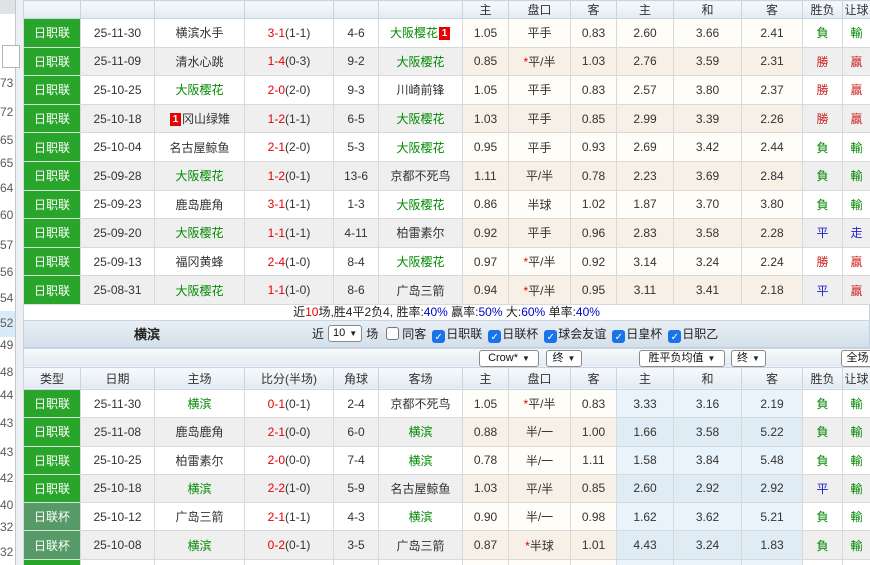  Describe the element at coordinates (345, 334) in the screenshot. I see `recent-count-select: 10 ▼` at that location.